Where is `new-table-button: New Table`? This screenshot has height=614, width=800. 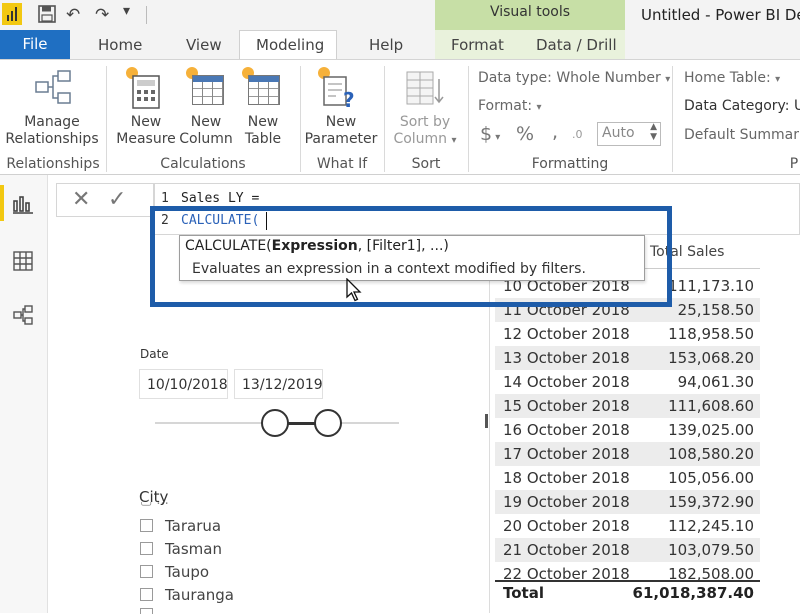
new-table-button: New Table is located at coordinates (263, 131).